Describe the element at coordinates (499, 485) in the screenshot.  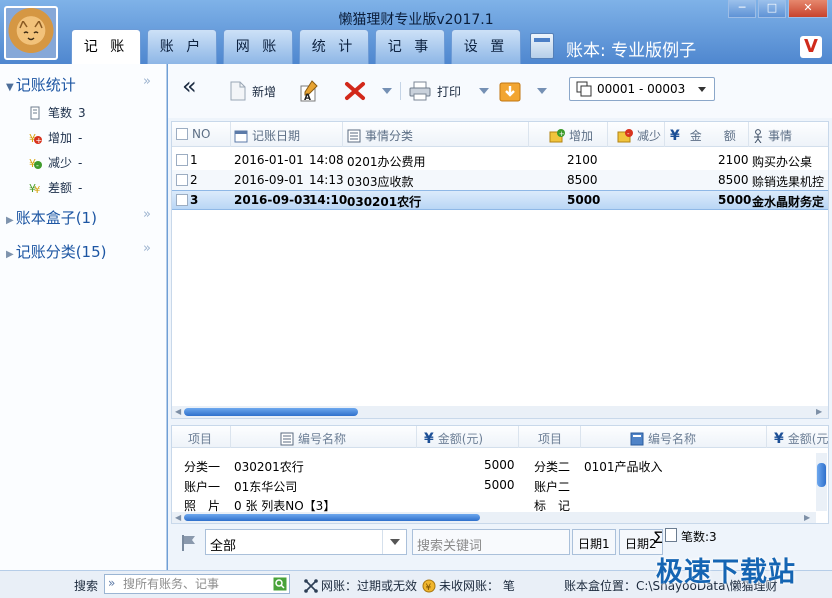
I see `detail-amount: 5000` at that location.